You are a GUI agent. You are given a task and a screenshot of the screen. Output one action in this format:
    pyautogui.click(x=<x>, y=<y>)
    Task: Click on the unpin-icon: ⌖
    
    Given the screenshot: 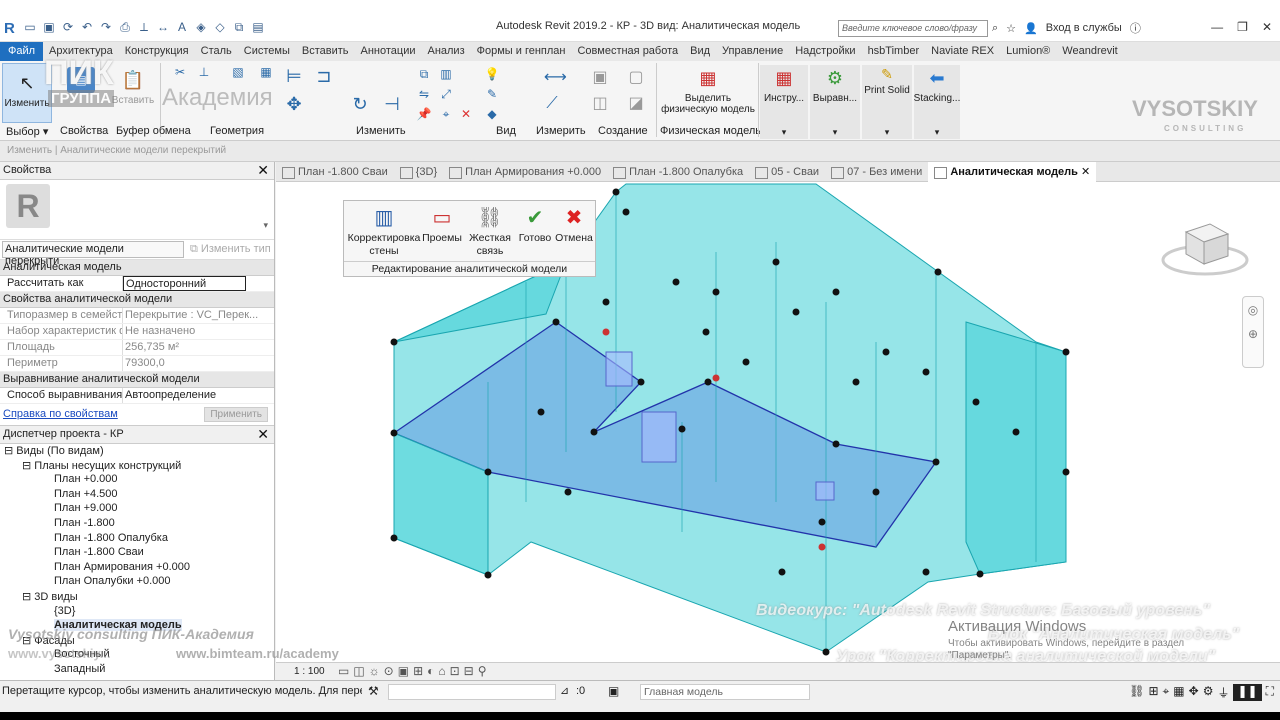 What is the action you would take?
    pyautogui.click(x=446, y=114)
    